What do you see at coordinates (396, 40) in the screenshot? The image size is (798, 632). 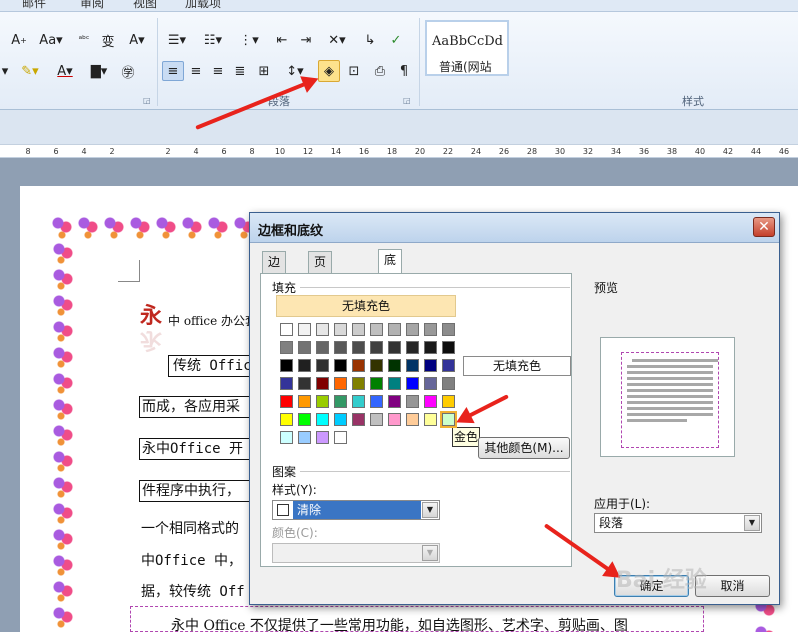 I see `show-marks-icon: ✓` at bounding box center [396, 40].